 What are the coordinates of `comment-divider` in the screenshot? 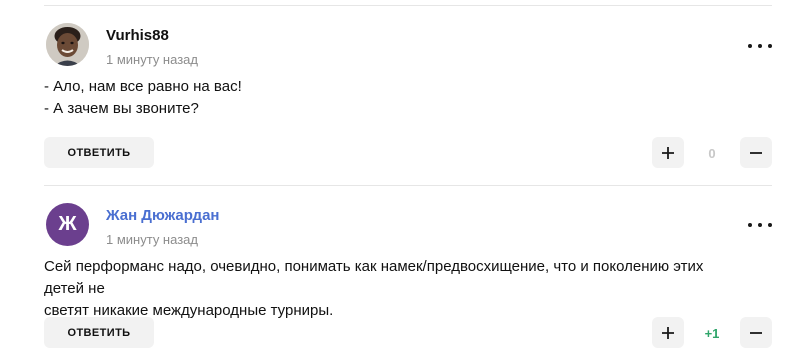 It's located at (408, 185).